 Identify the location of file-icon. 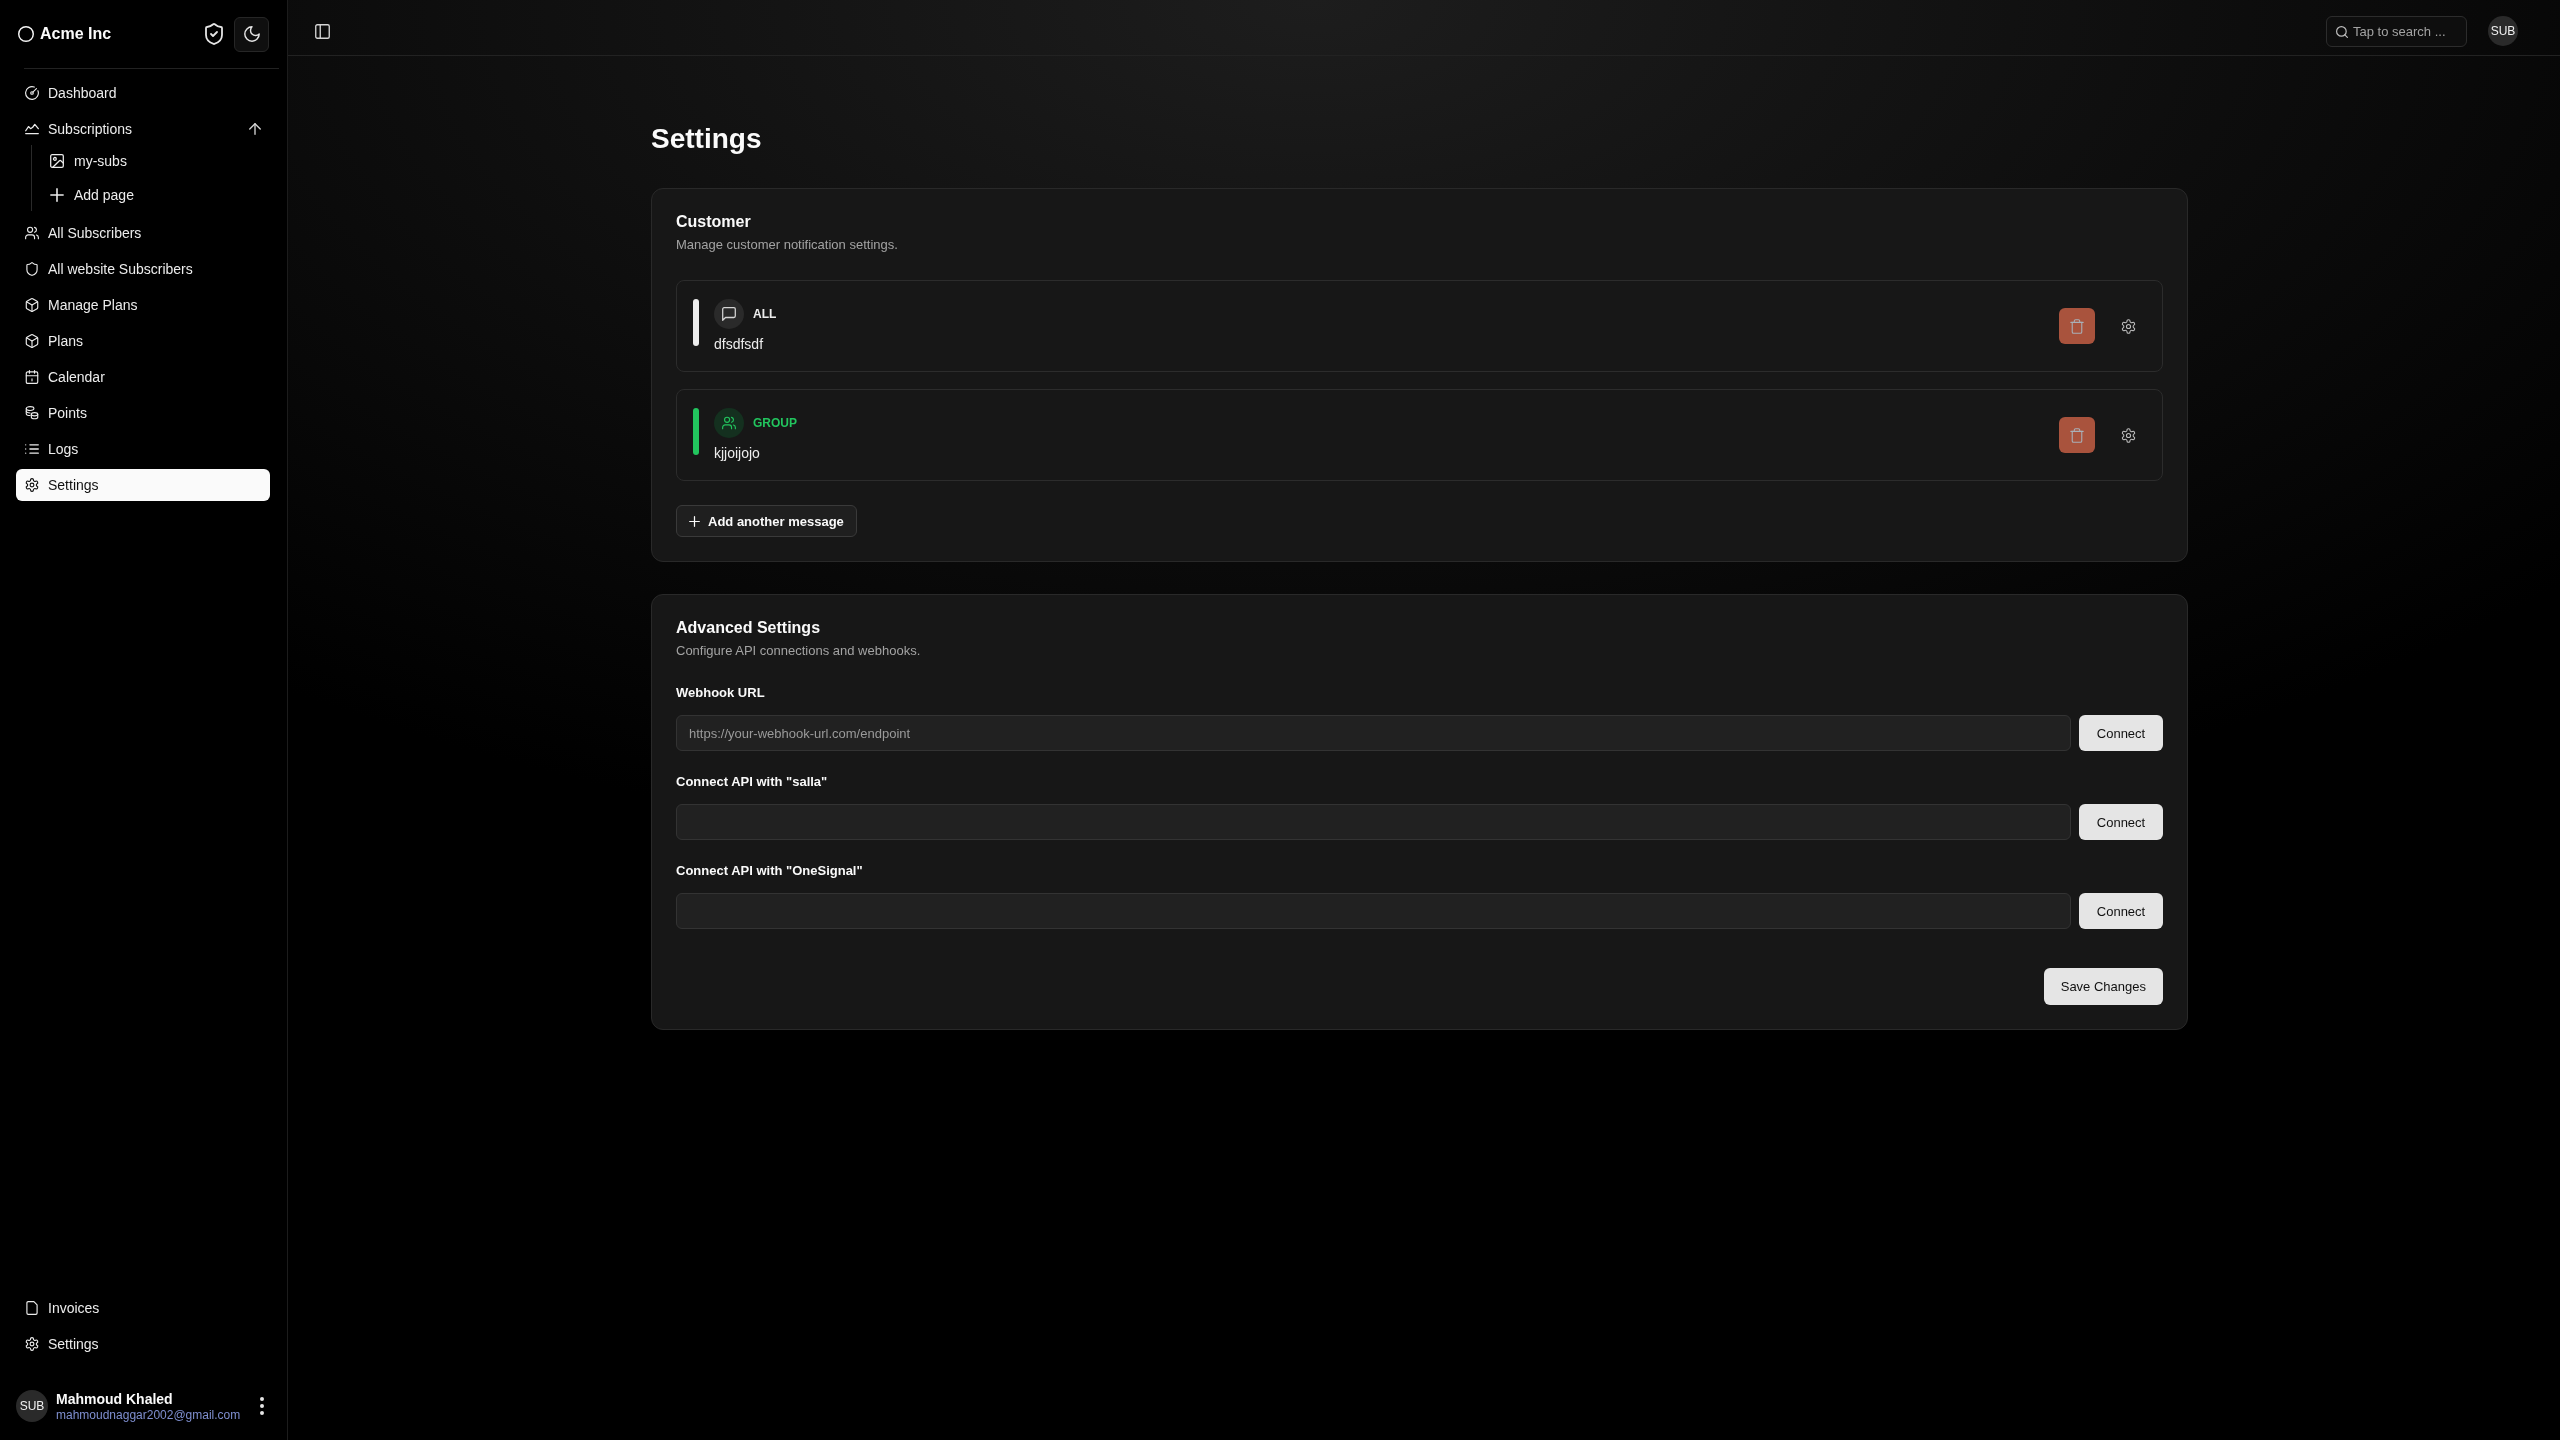
(32, 1308).